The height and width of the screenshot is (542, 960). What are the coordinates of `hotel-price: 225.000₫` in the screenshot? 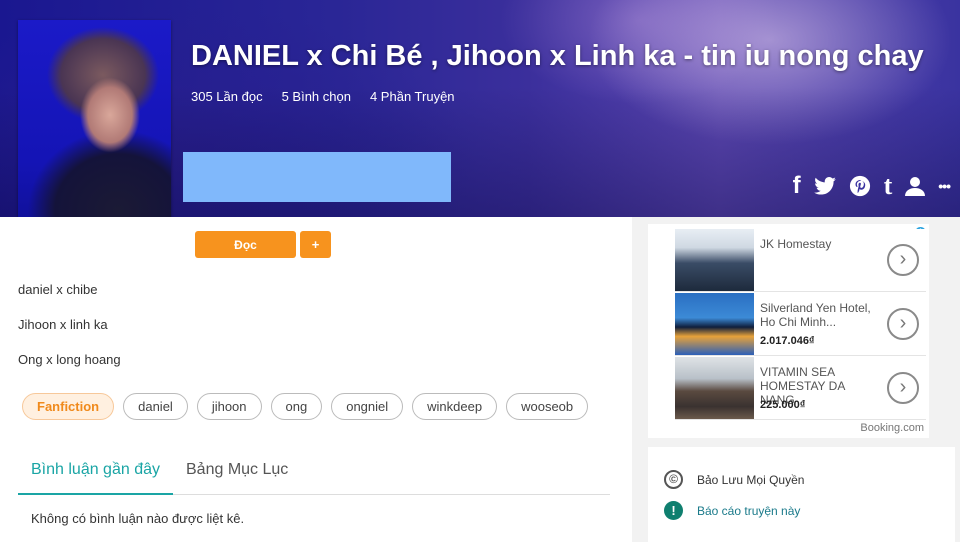 It's located at (783, 405).